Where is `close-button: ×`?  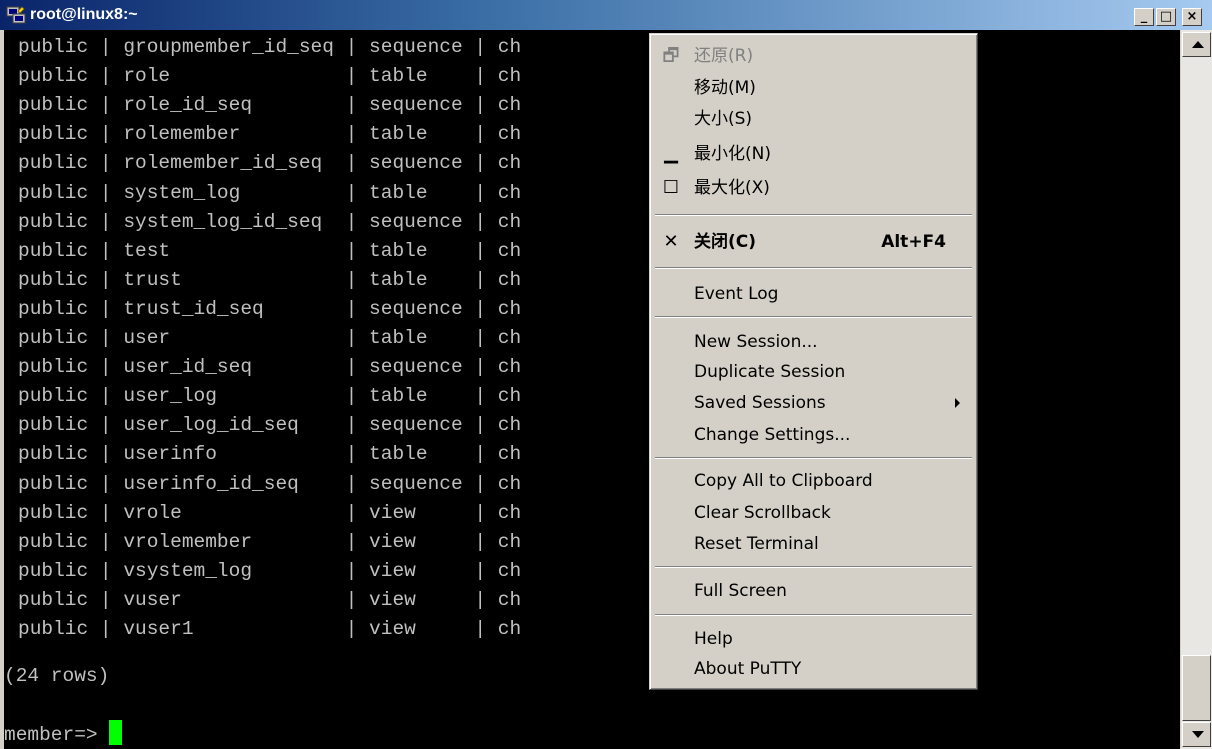 close-button: × is located at coordinates (1192, 17).